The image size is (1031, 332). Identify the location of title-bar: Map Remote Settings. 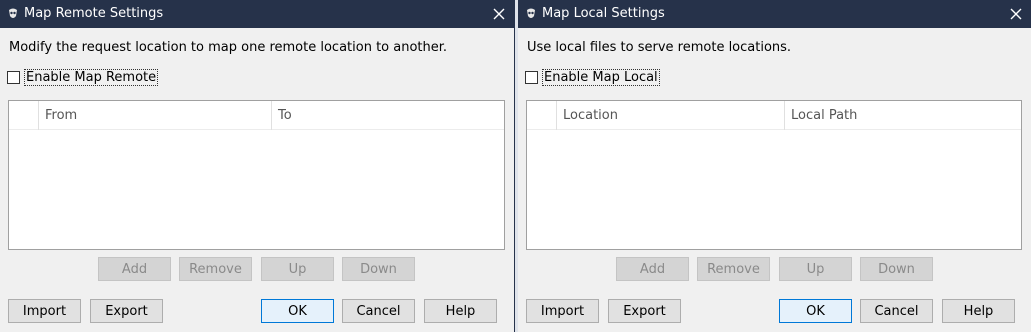
(257, 14).